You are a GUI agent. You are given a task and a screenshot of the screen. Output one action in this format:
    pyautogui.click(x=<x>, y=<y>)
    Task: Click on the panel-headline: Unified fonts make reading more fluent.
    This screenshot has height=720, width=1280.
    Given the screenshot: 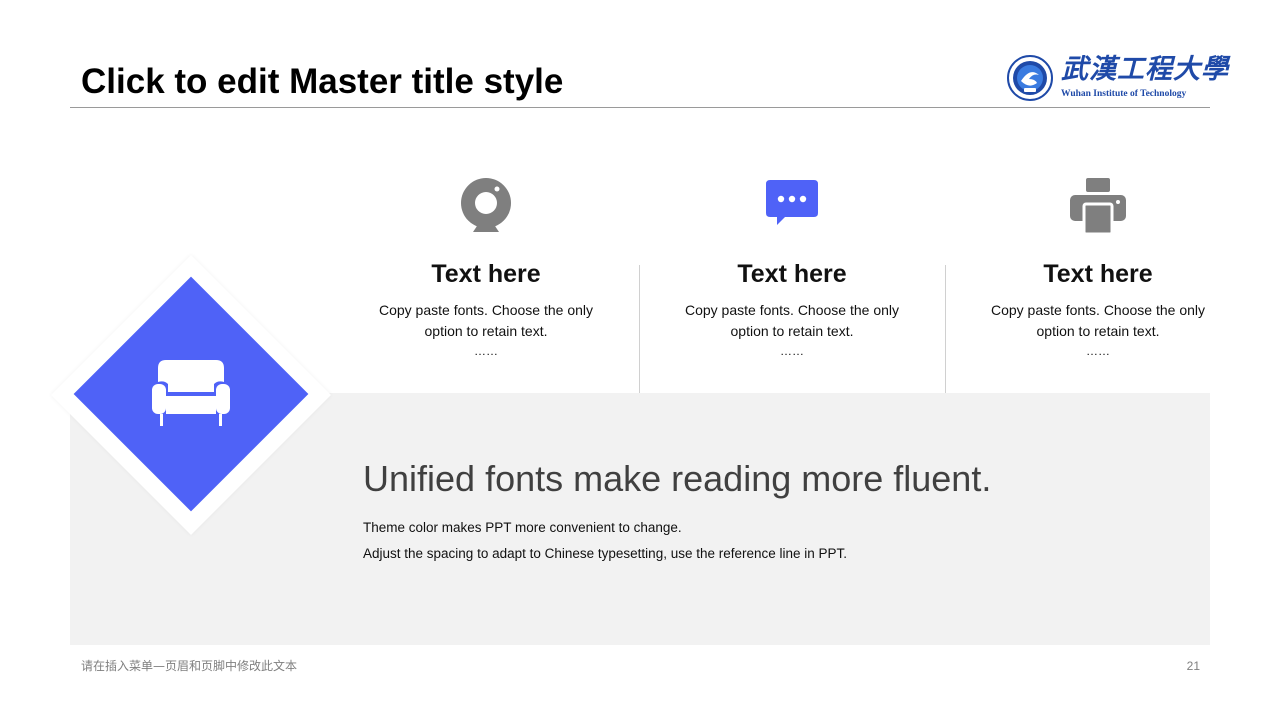 What is the action you would take?
    pyautogui.click(x=677, y=479)
    